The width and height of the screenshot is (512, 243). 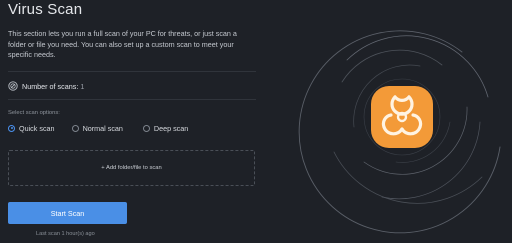 I want to click on scan-count: Number of scans: 1, so click(x=46, y=86).